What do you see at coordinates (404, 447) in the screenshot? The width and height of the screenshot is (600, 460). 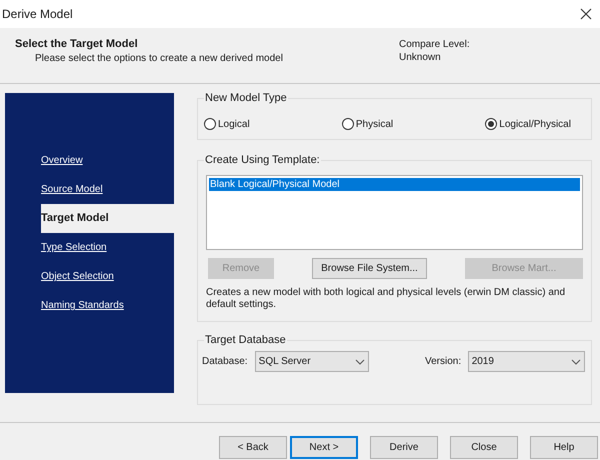 I see `dialog-button: Derive` at bounding box center [404, 447].